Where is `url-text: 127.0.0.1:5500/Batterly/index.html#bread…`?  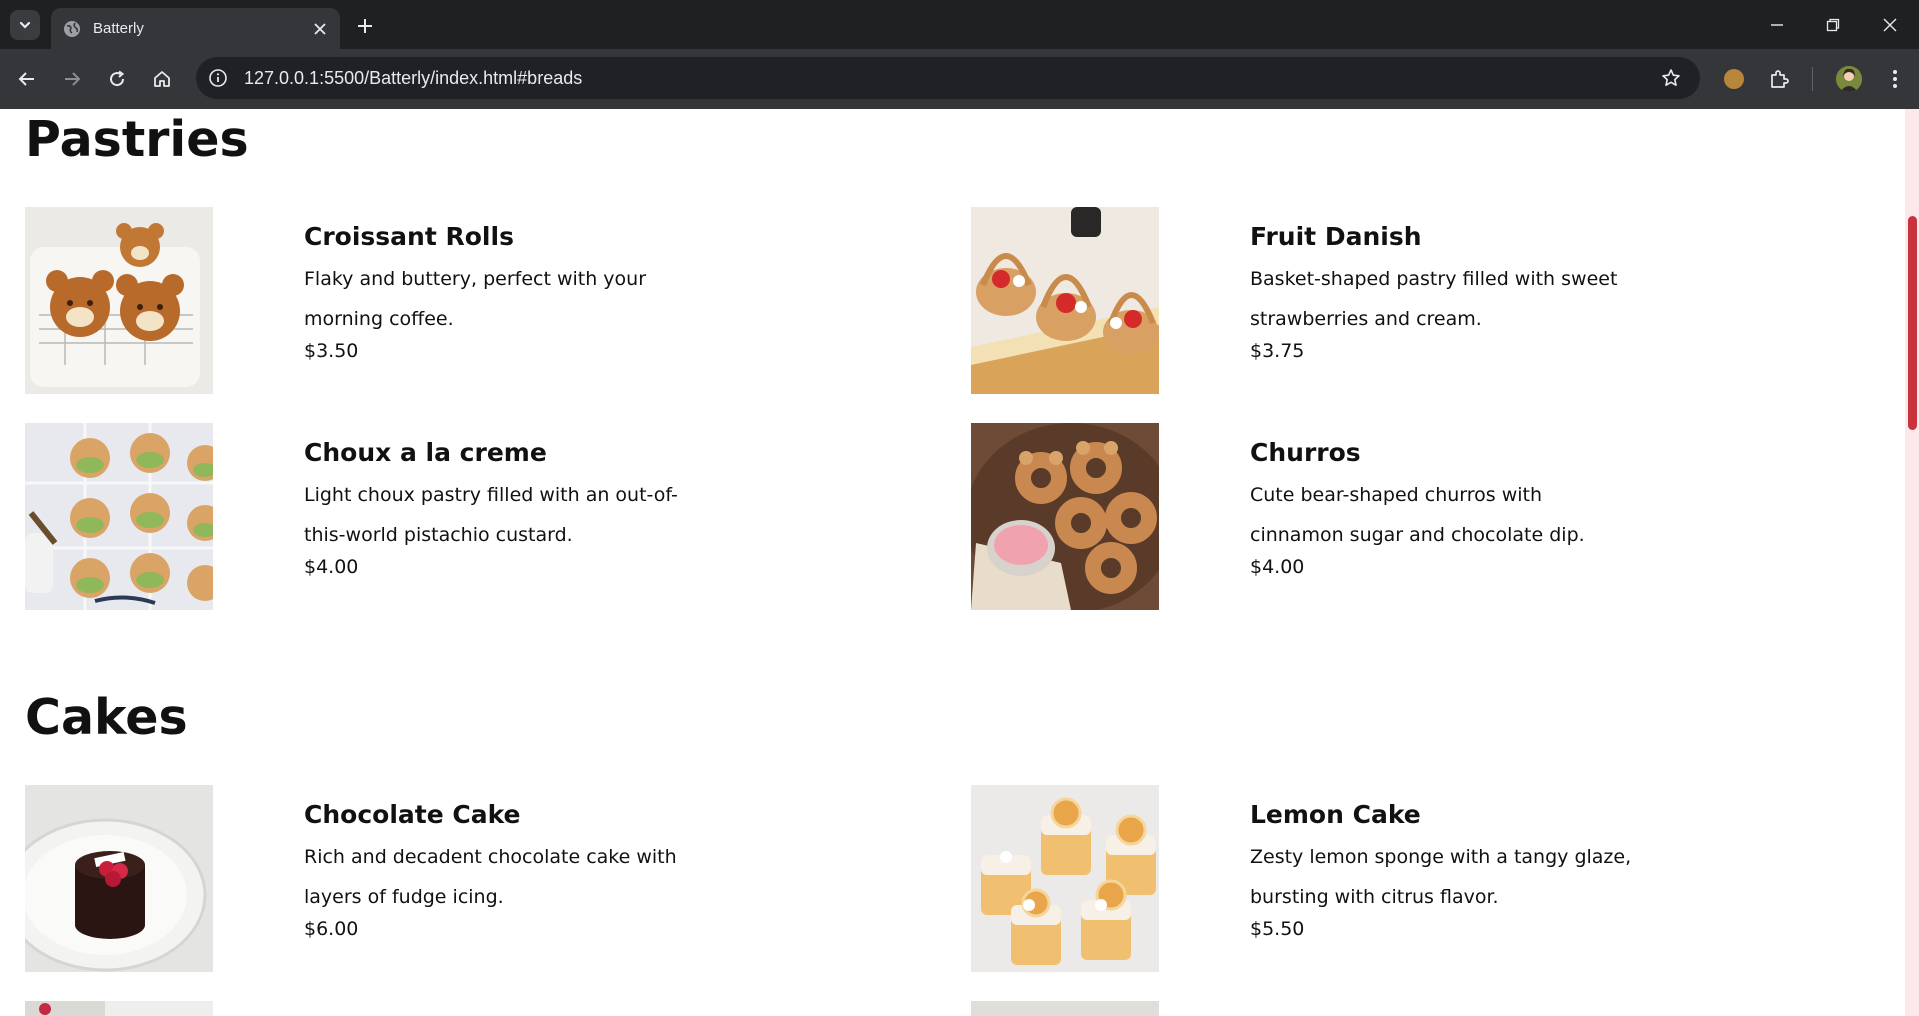 url-text: 127.0.0.1:5500/Batterly/index.html#bread… is located at coordinates (413, 78).